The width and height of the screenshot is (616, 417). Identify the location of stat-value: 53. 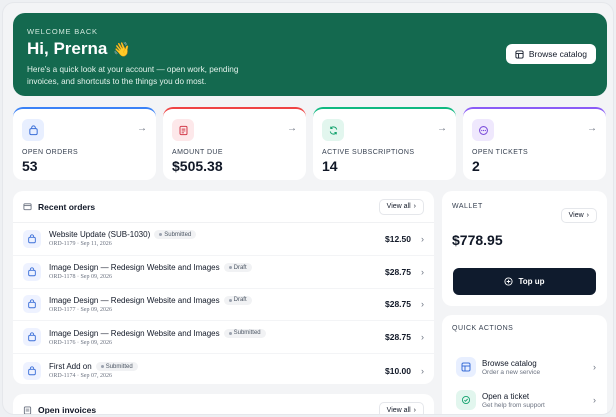
(30, 166).